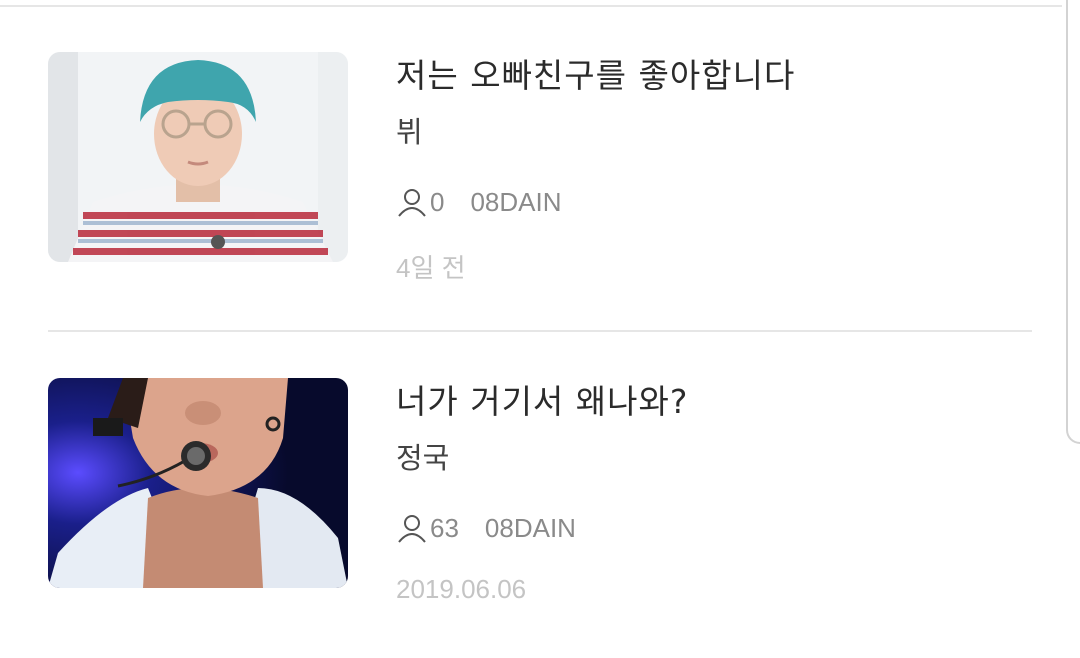  I want to click on top-divider, so click(531, 6).